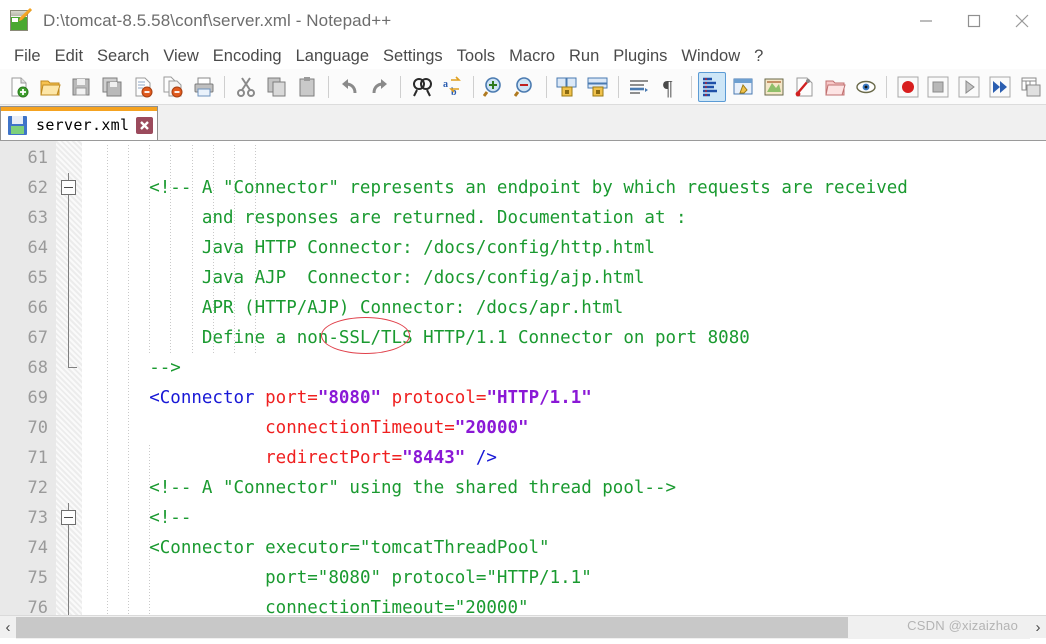  Describe the element at coordinates (494, 87) in the screenshot. I see `zoom-in-icon` at that location.